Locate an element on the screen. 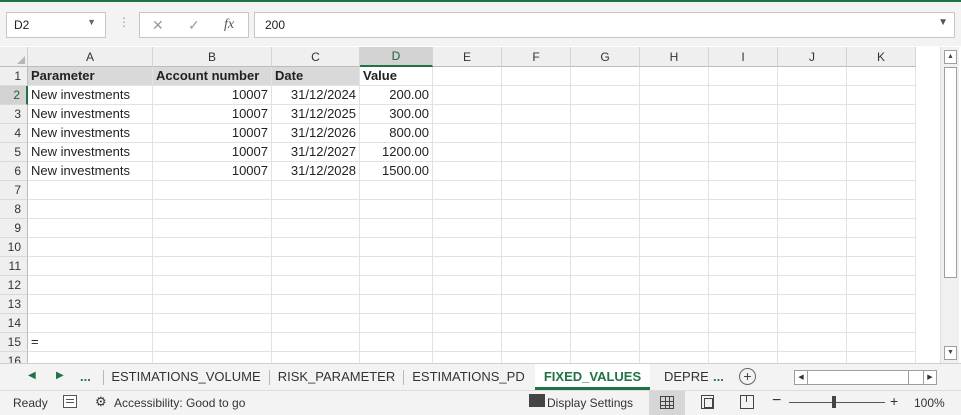 This screenshot has height=415, width=961. row-header: 12 is located at coordinates (14, 285).